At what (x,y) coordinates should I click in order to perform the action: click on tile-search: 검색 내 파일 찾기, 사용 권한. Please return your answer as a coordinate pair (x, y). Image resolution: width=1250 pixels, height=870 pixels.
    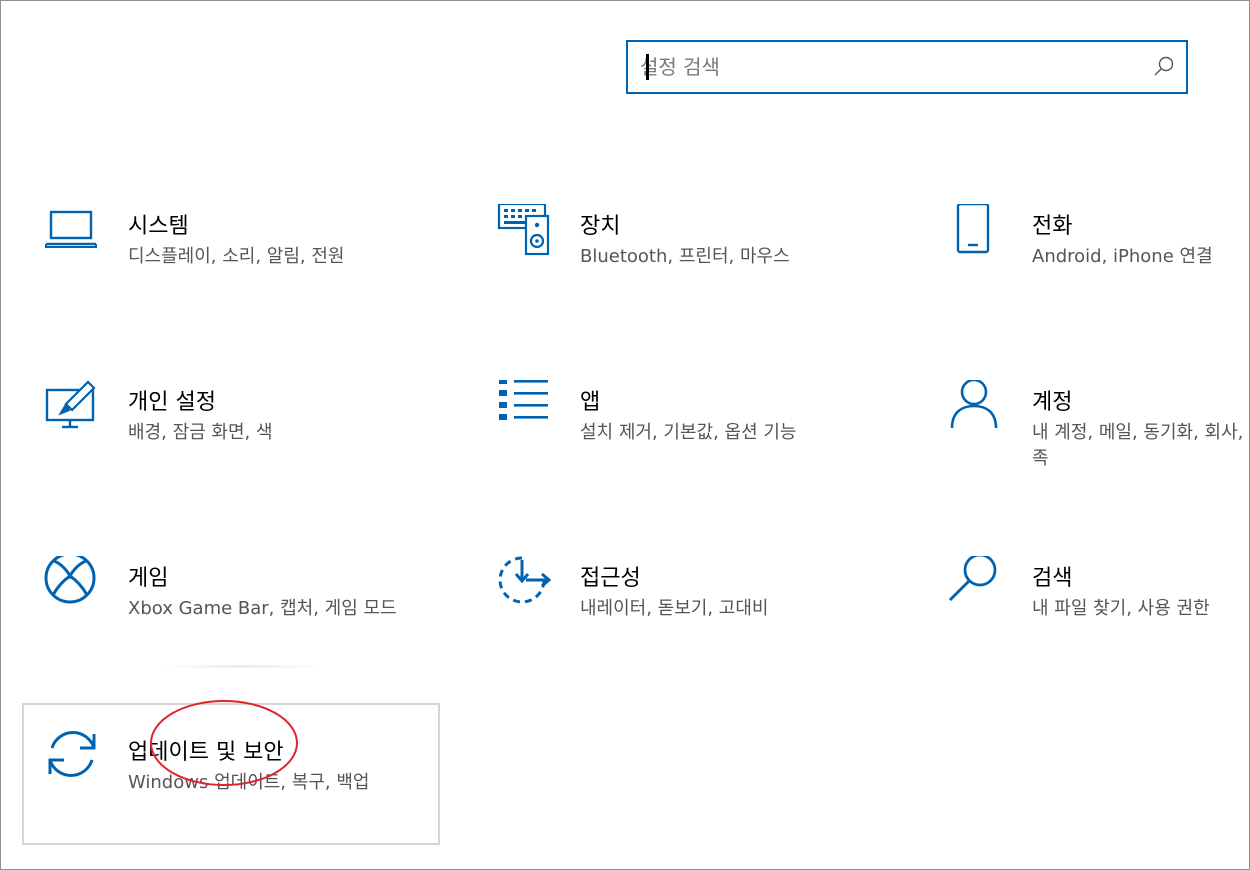
    Looking at the image, I should click on (1099, 616).